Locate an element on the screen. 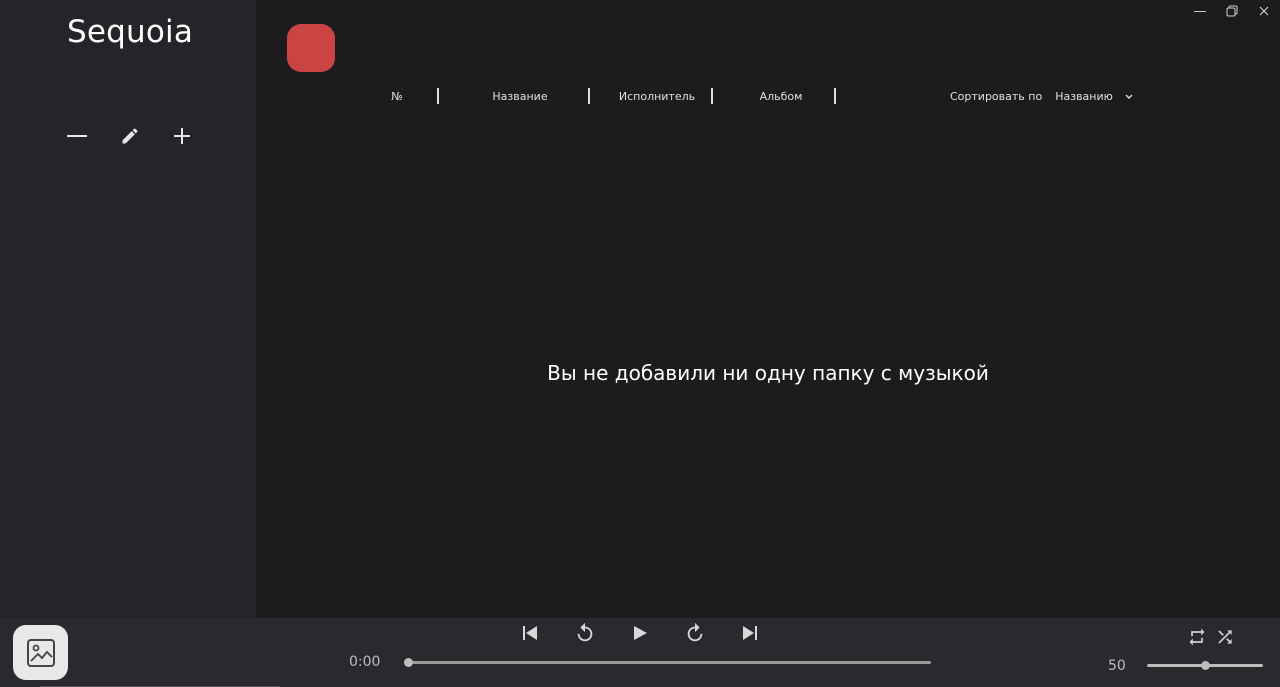 The image size is (1280, 687). minimize-icon is located at coordinates (1200, 11).